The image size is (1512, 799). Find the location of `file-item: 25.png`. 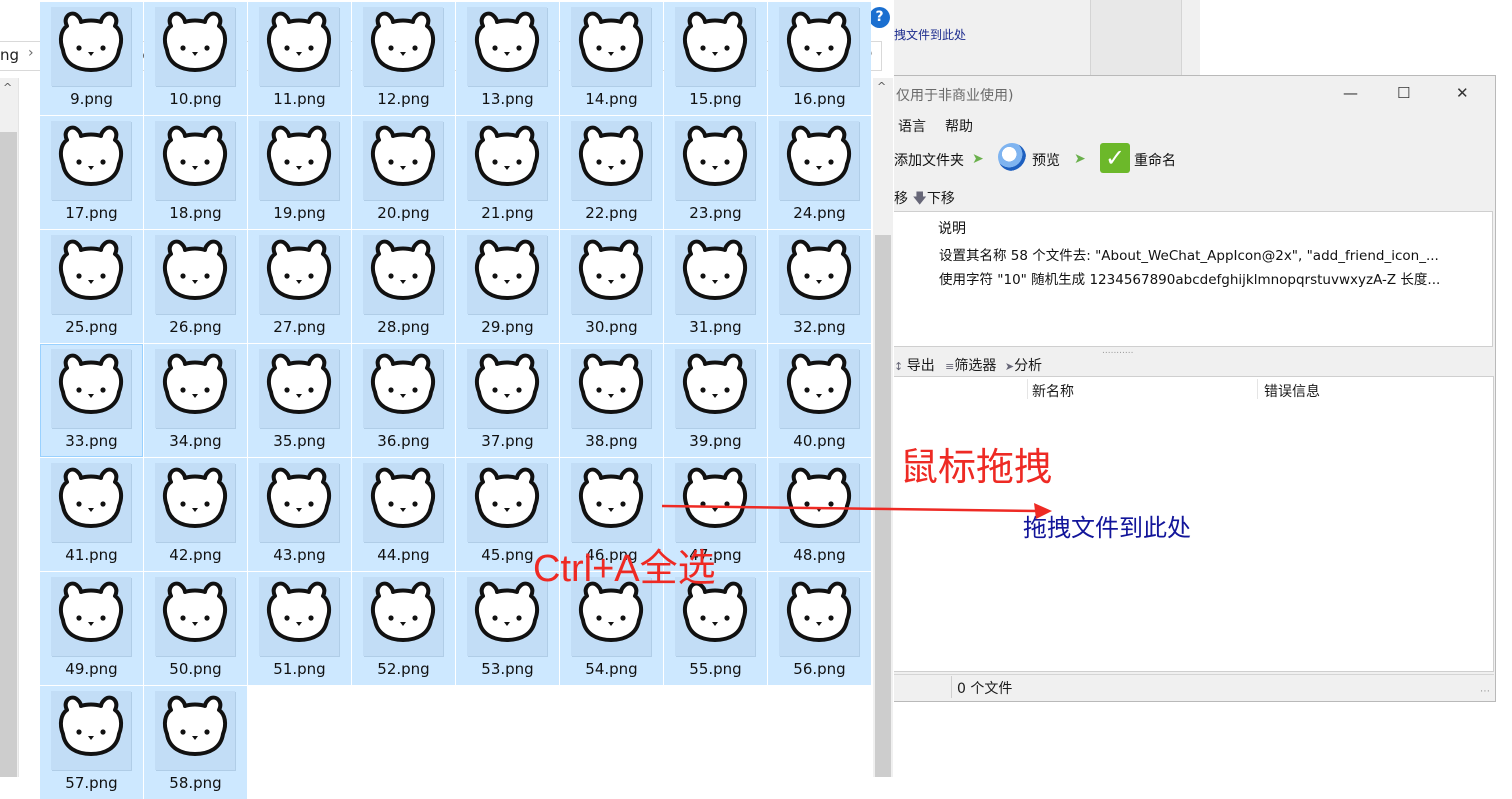

file-item: 25.png is located at coordinates (91, 286).